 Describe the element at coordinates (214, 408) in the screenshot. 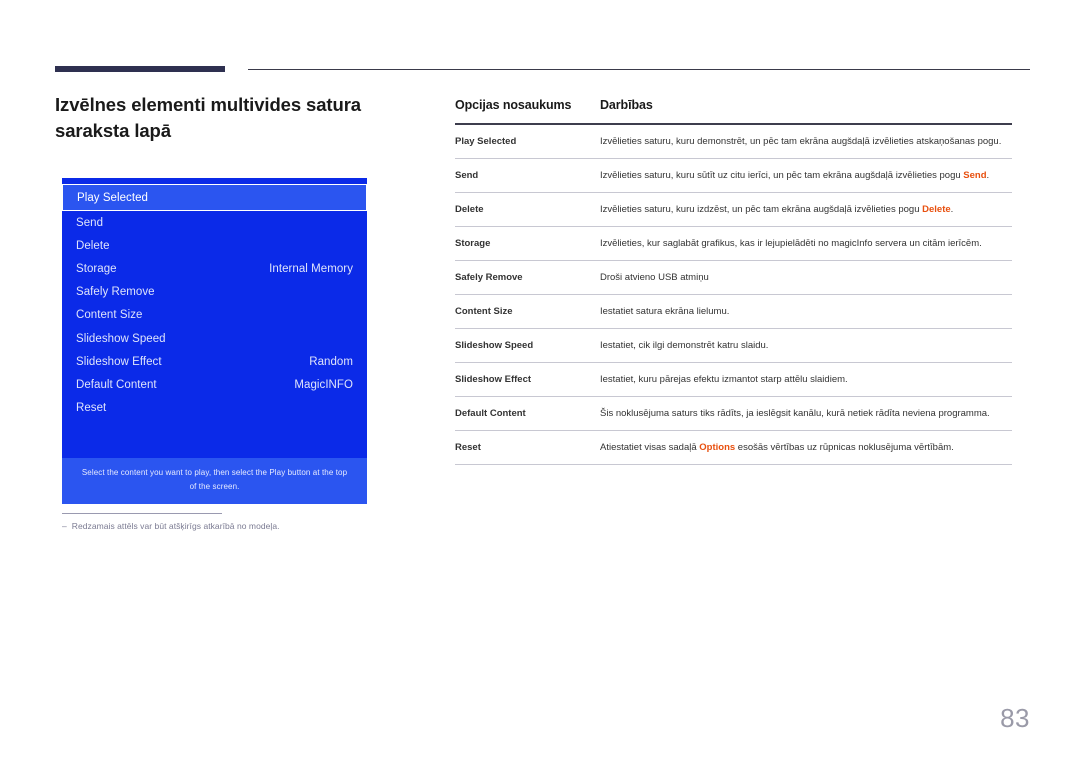

I see `osd-menu-item: Reset` at that location.